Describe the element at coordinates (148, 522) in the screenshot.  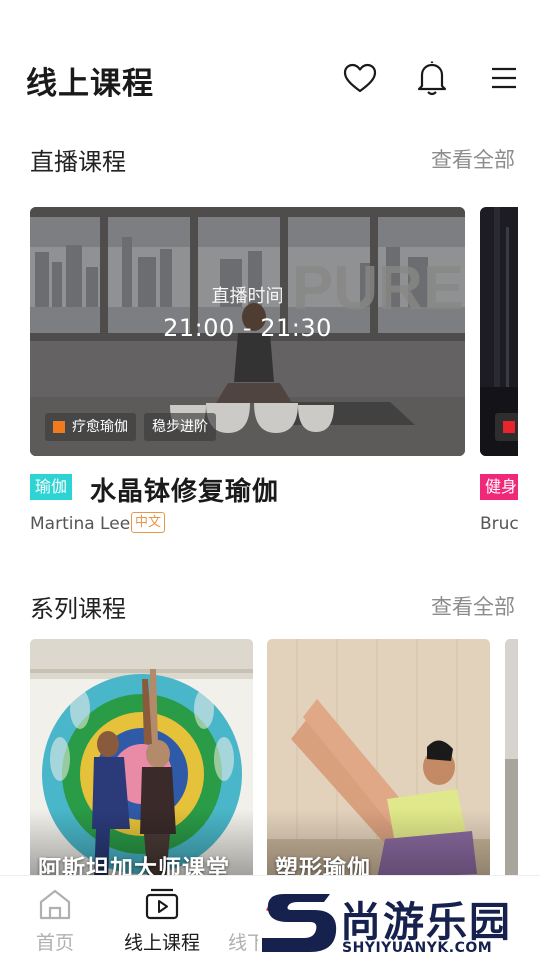
I see `language-badge: 中文` at that location.